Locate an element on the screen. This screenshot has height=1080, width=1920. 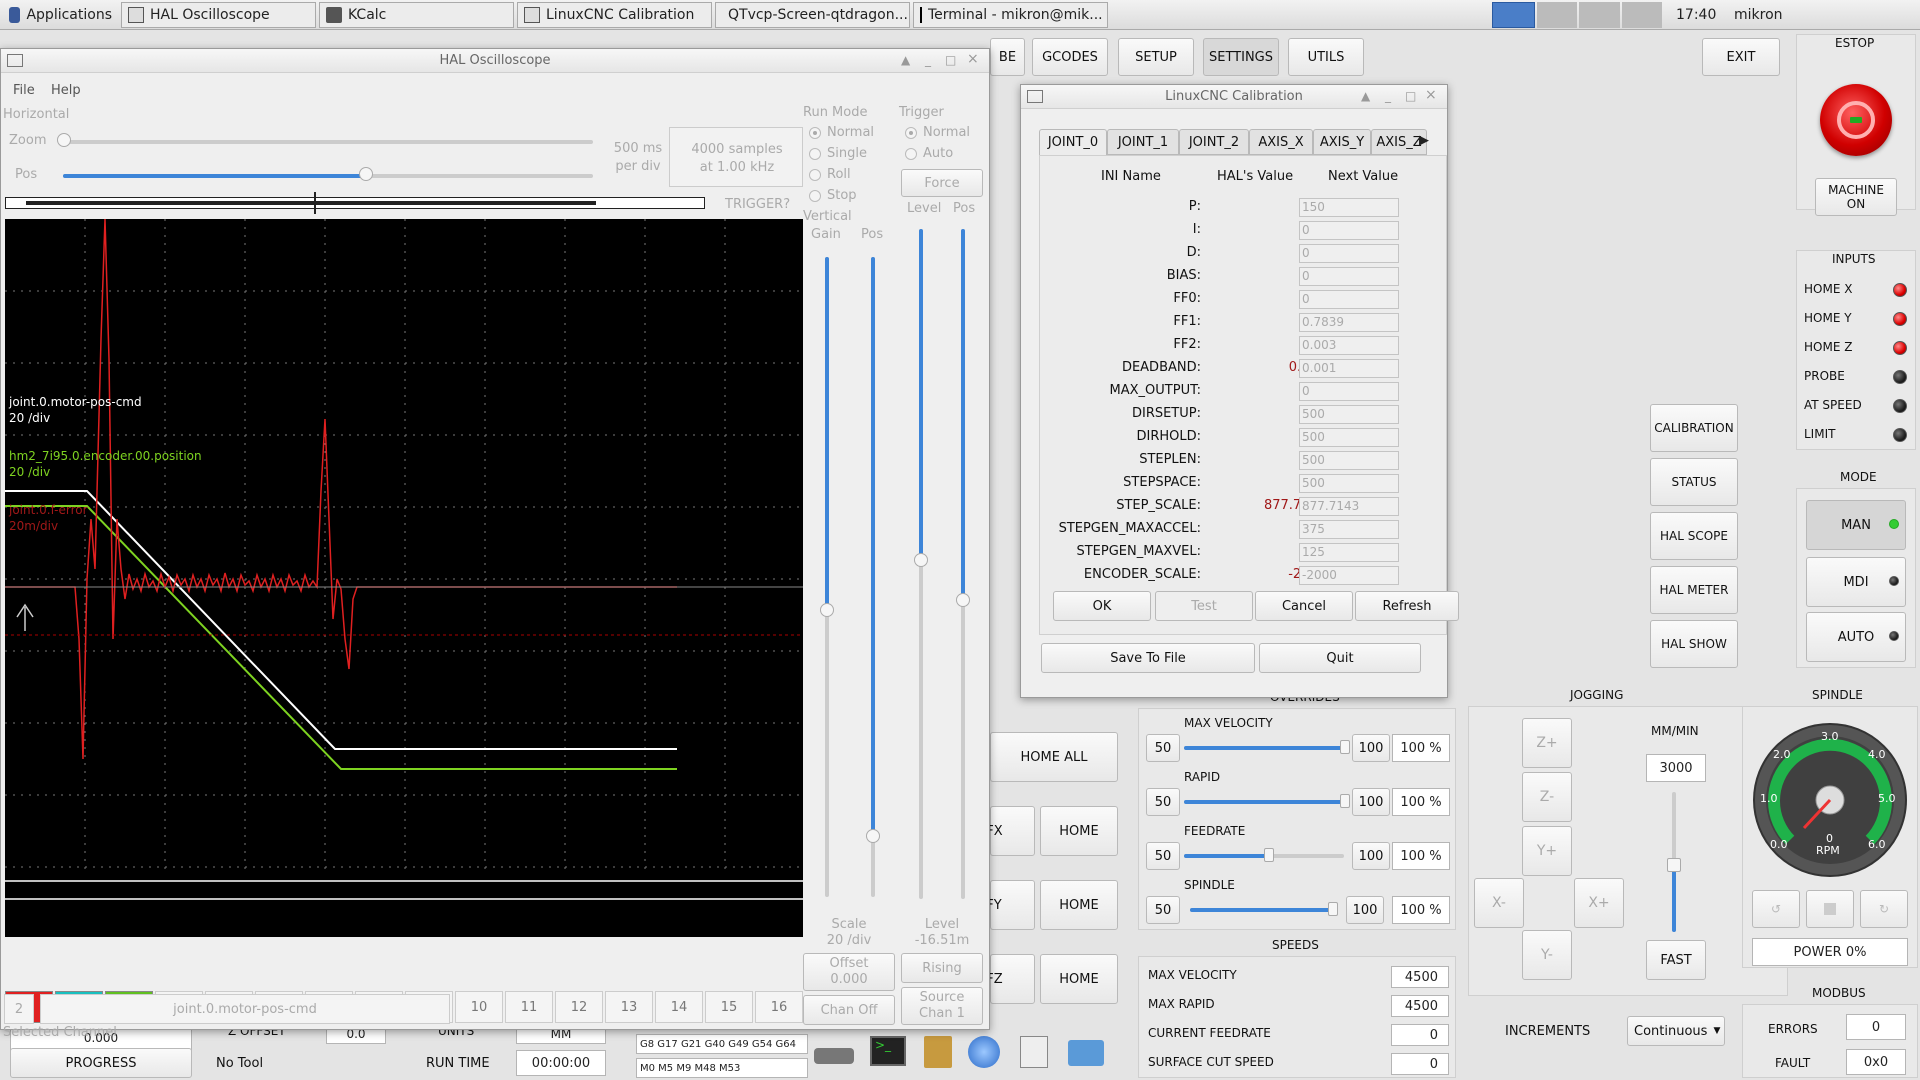
trigger-auto-radio is located at coordinates (911, 154).